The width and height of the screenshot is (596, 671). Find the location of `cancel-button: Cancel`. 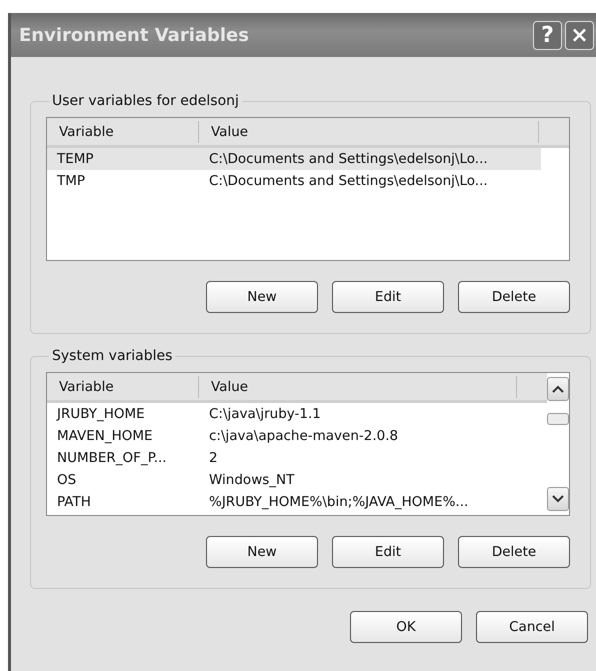

cancel-button: Cancel is located at coordinates (532, 627).